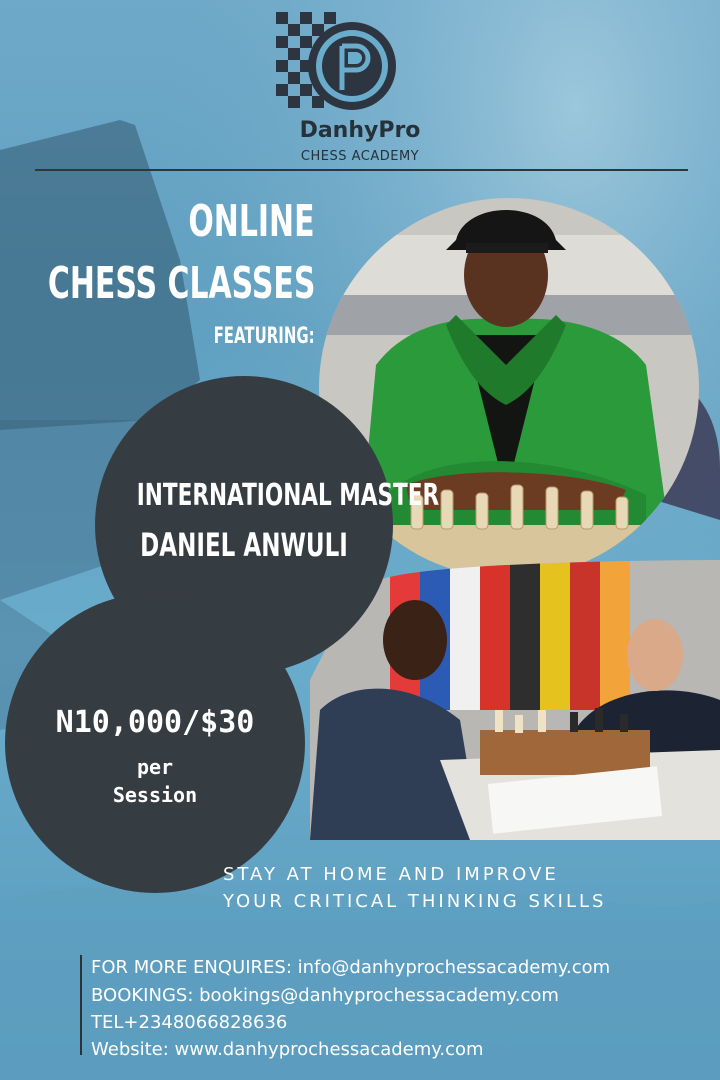  What do you see at coordinates (391, 874) in the screenshot?
I see `slogan-line1: STAY AT HOME AND IMPROVE` at bounding box center [391, 874].